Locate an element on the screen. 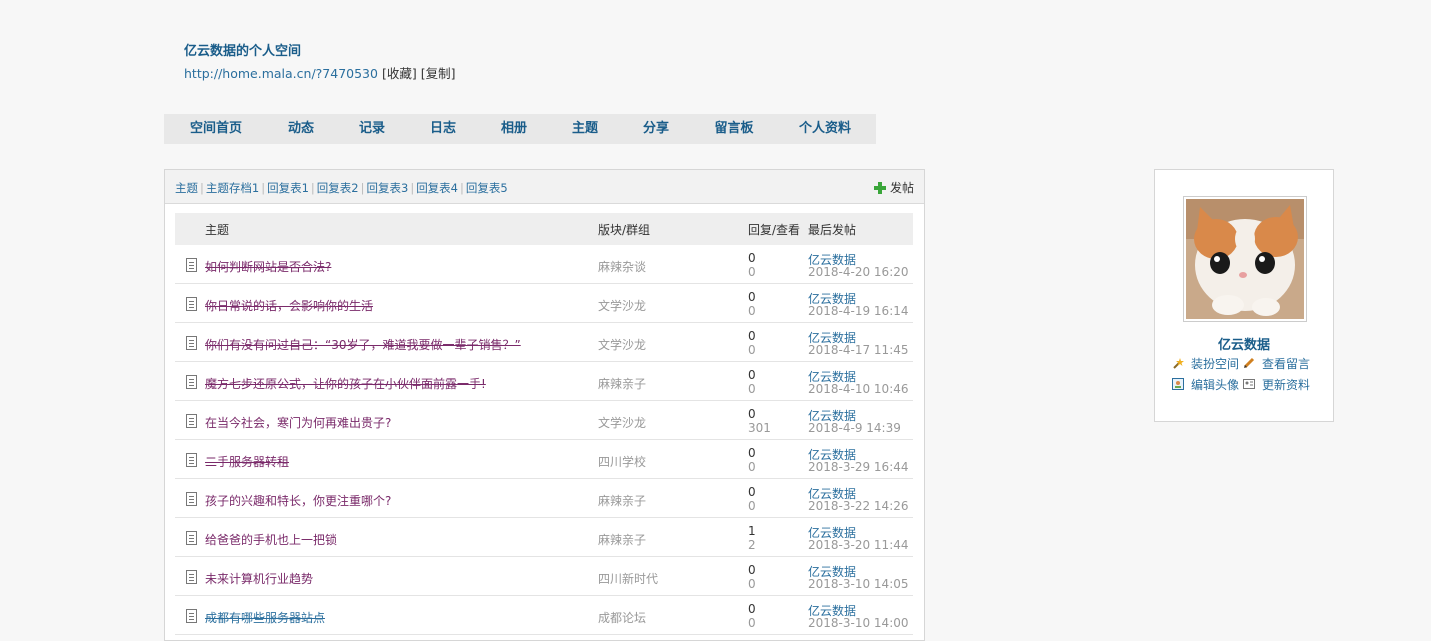 Image resolution: width=1431 pixels, height=641 pixels. profile-card: 亿云数据 装扮空间 查看留言 编辑头像 更新资料 is located at coordinates (1244, 295).